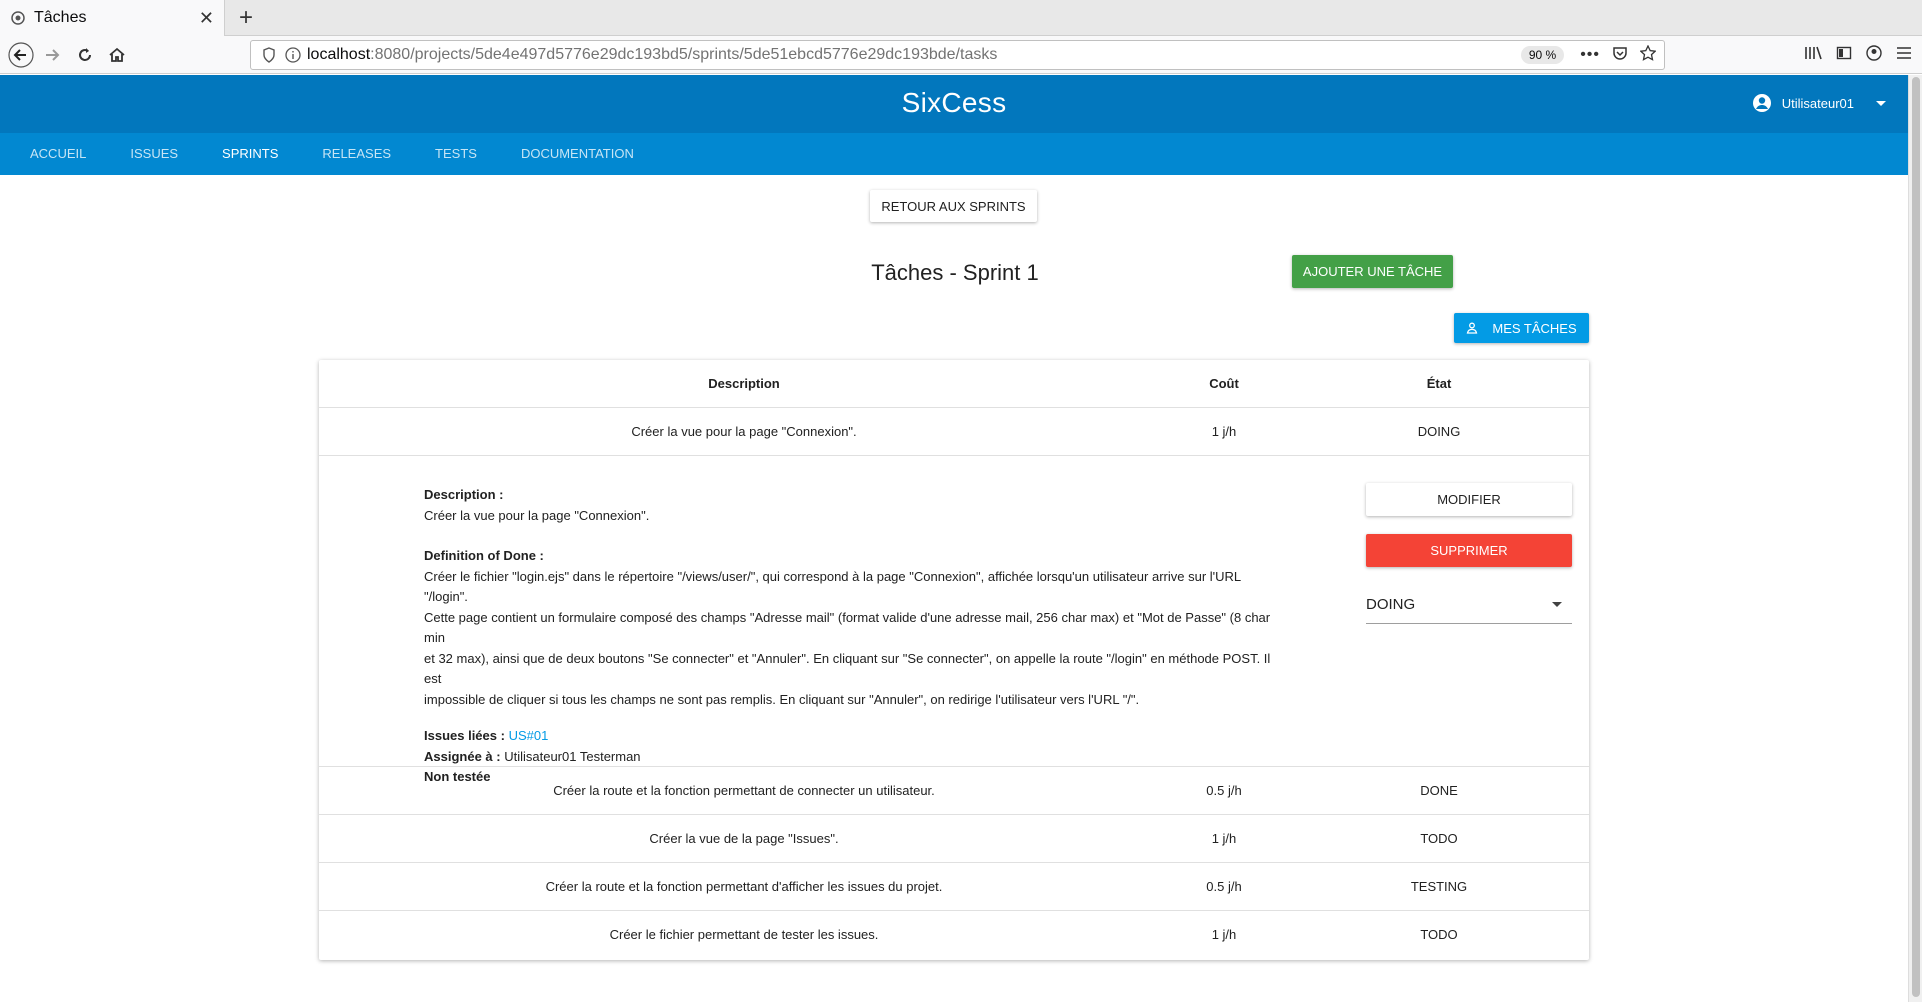  I want to click on user-name: Utilisateur01, so click(1817, 103).